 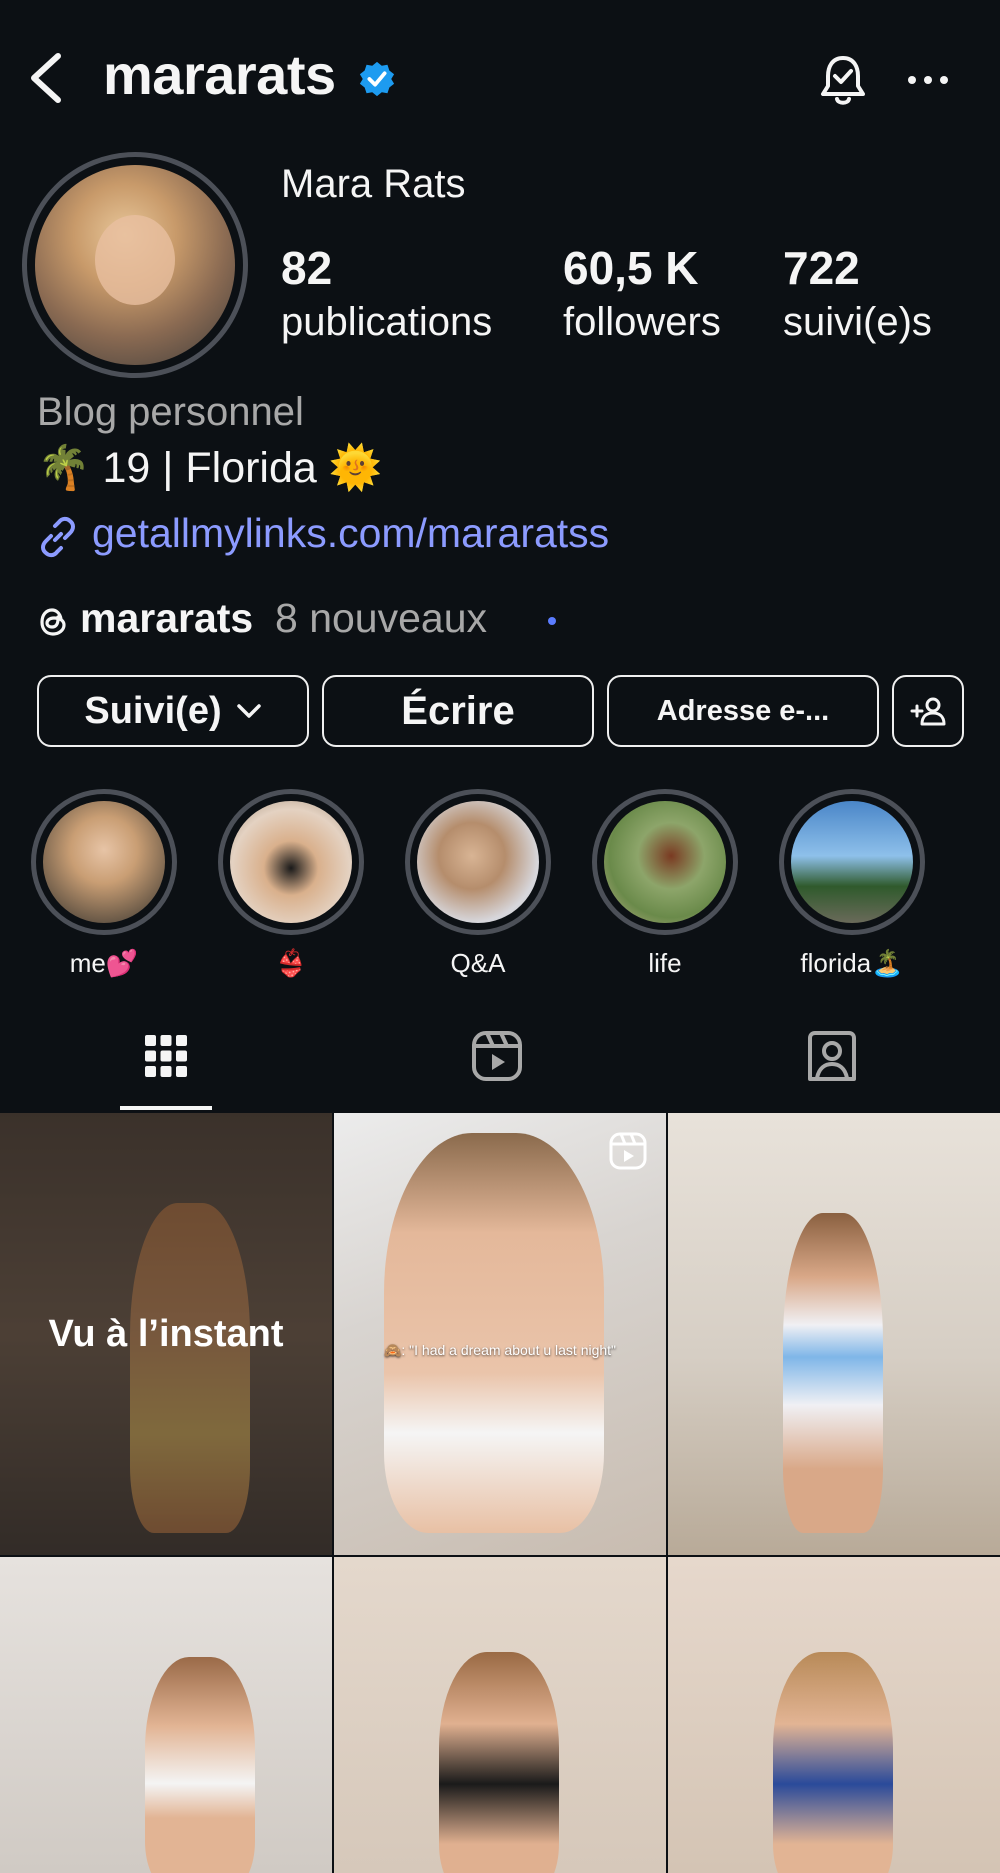 I want to click on post-thumbnail: 🙈: "I had a dream about u last night", so click(x=500, y=1334).